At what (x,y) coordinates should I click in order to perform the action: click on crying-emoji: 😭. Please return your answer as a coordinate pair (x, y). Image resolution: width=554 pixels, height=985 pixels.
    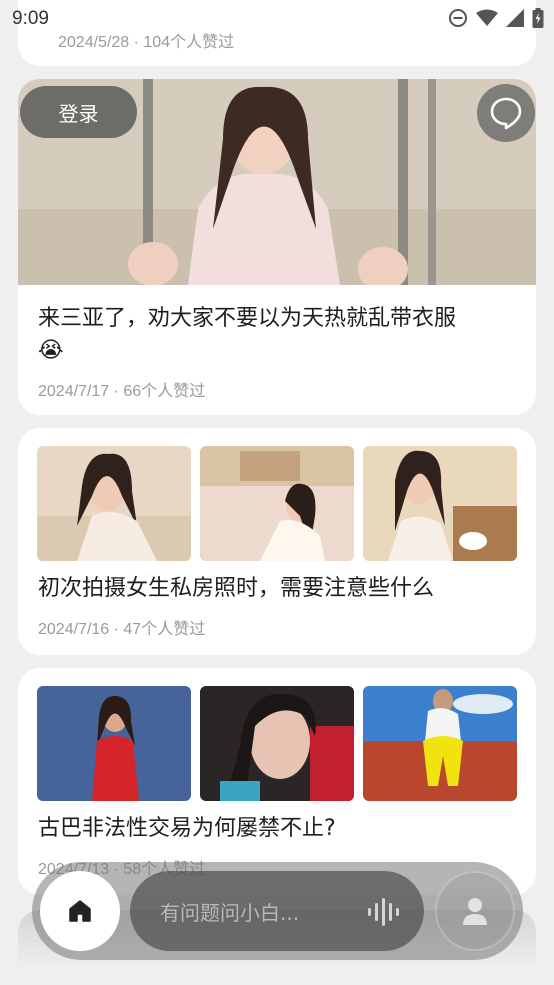
    Looking at the image, I should click on (51, 350).